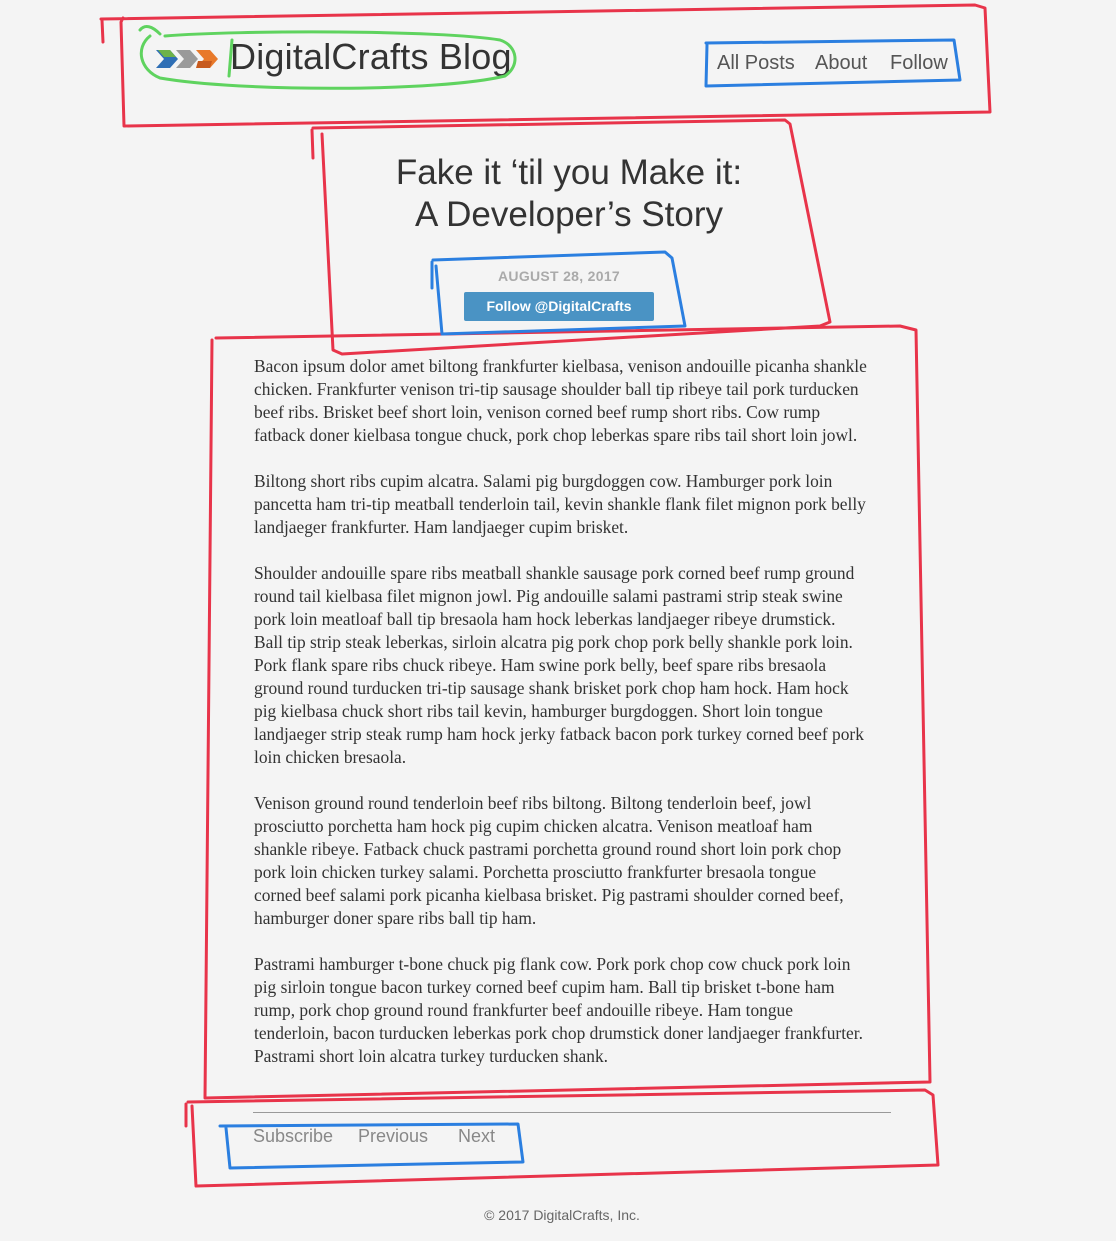 This screenshot has width=1116, height=1241. Describe the element at coordinates (841, 63) in the screenshot. I see `nav-about: About` at that location.